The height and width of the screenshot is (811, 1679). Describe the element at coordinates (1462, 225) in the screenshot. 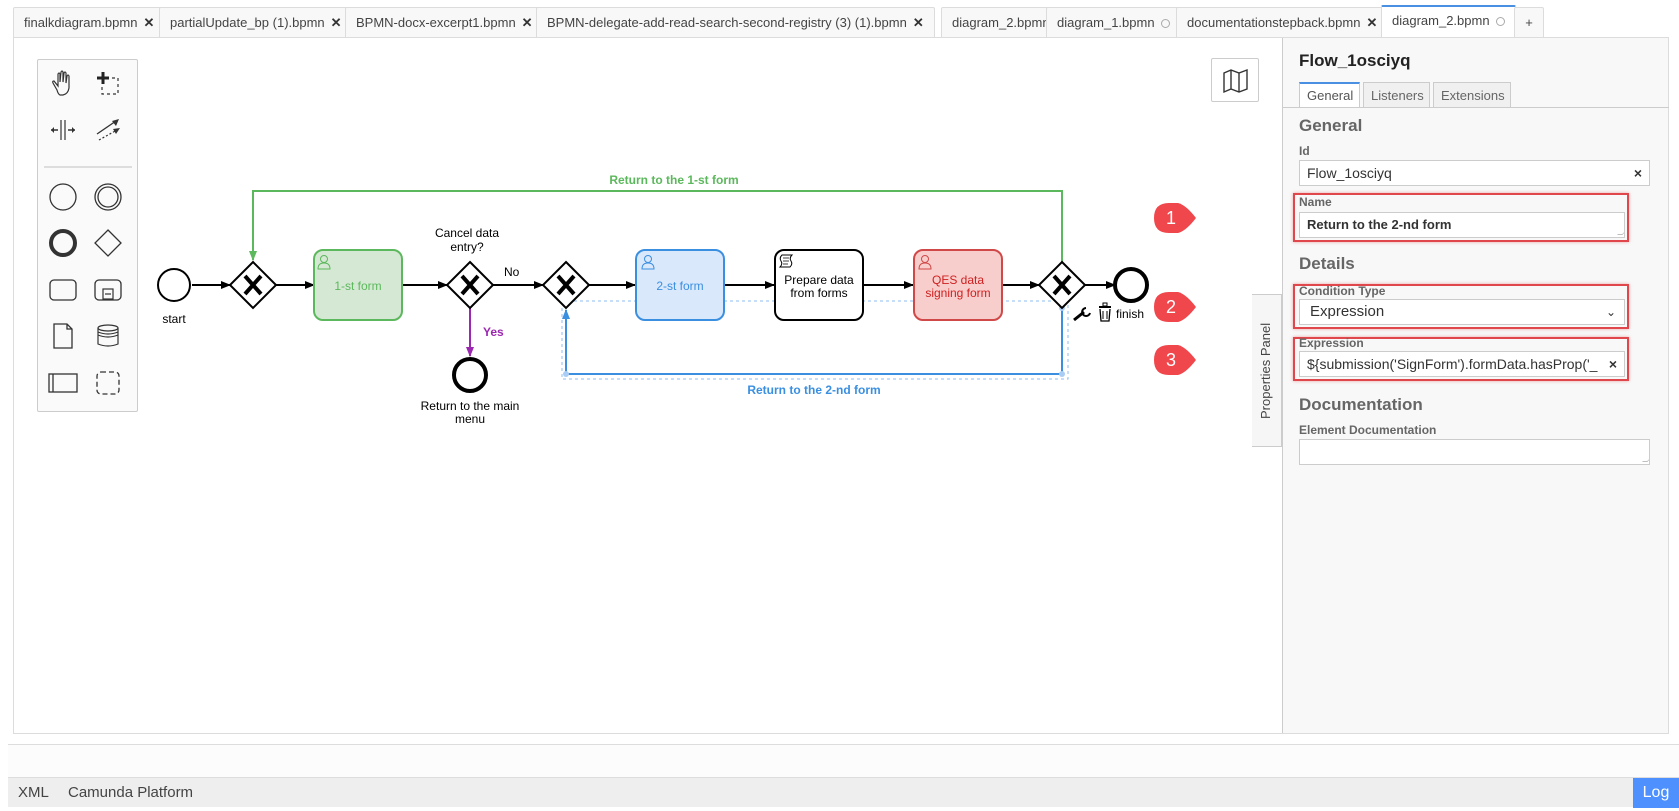

I see `name-textarea: Return to the 2-nd form` at that location.